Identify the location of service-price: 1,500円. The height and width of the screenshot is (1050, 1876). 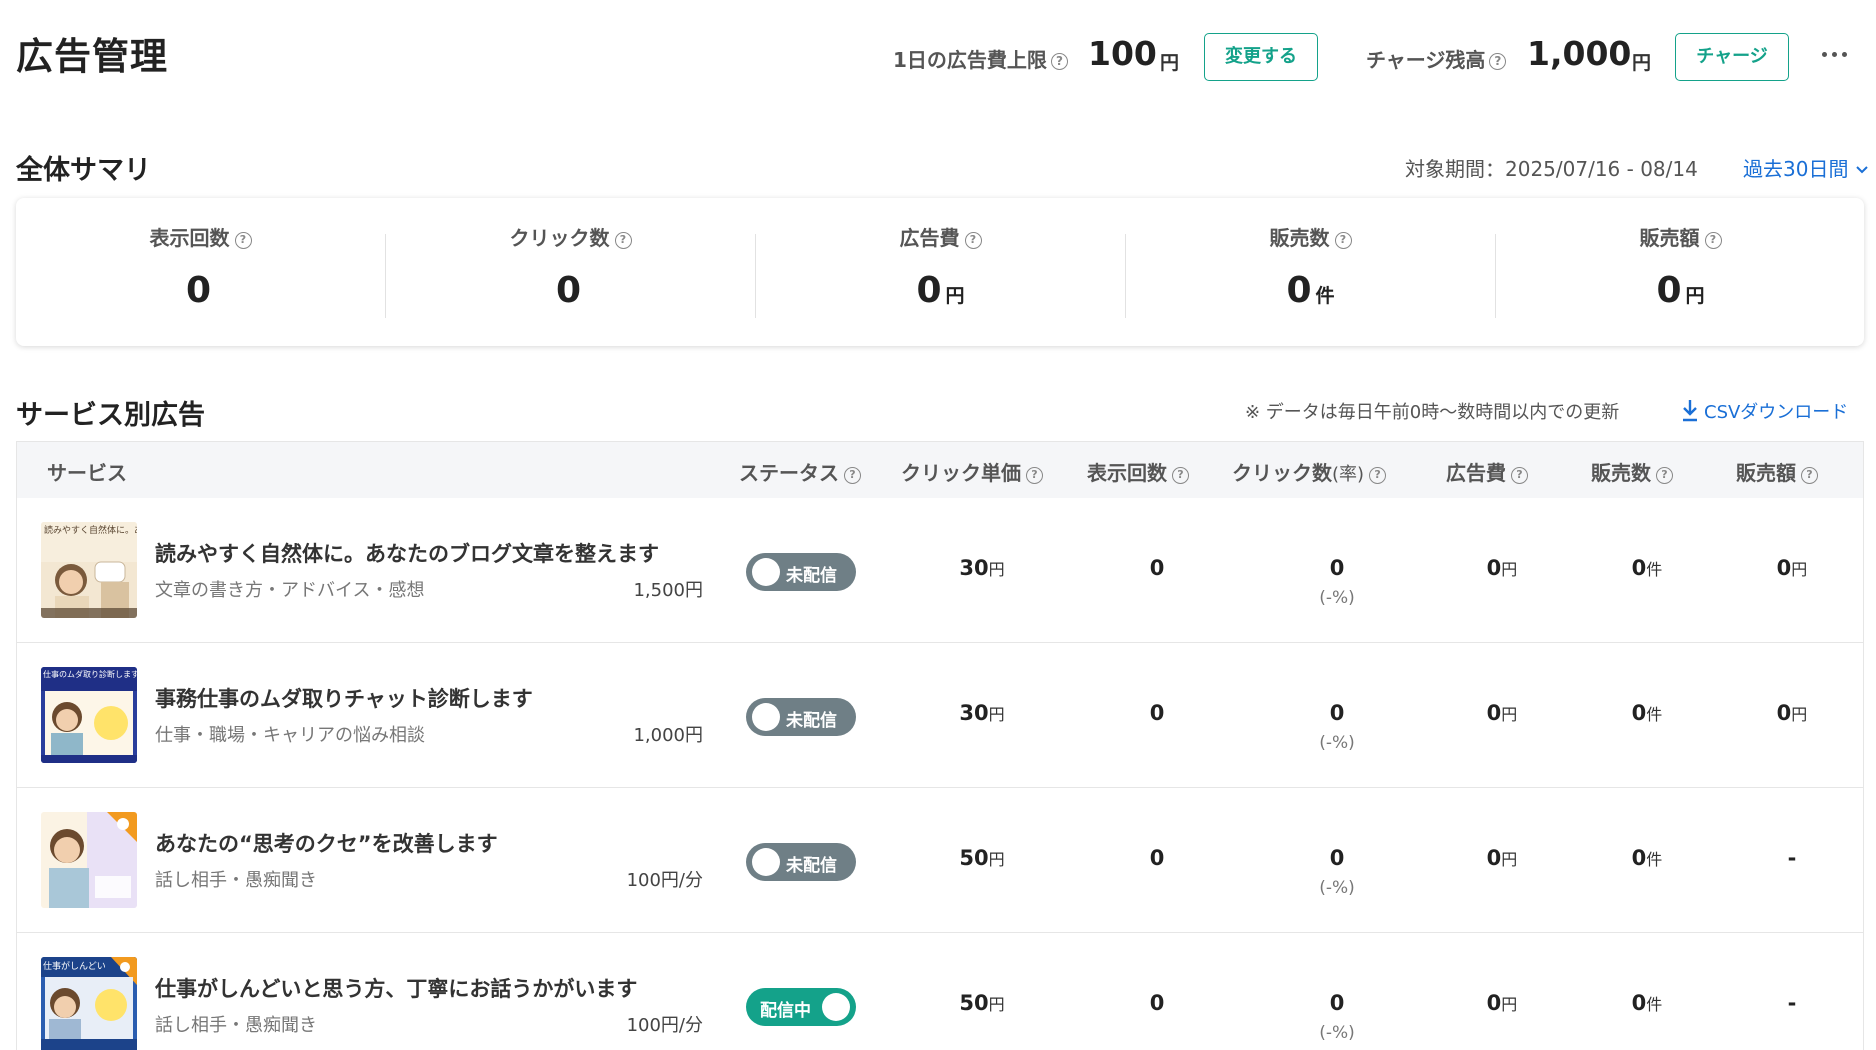
(668, 590).